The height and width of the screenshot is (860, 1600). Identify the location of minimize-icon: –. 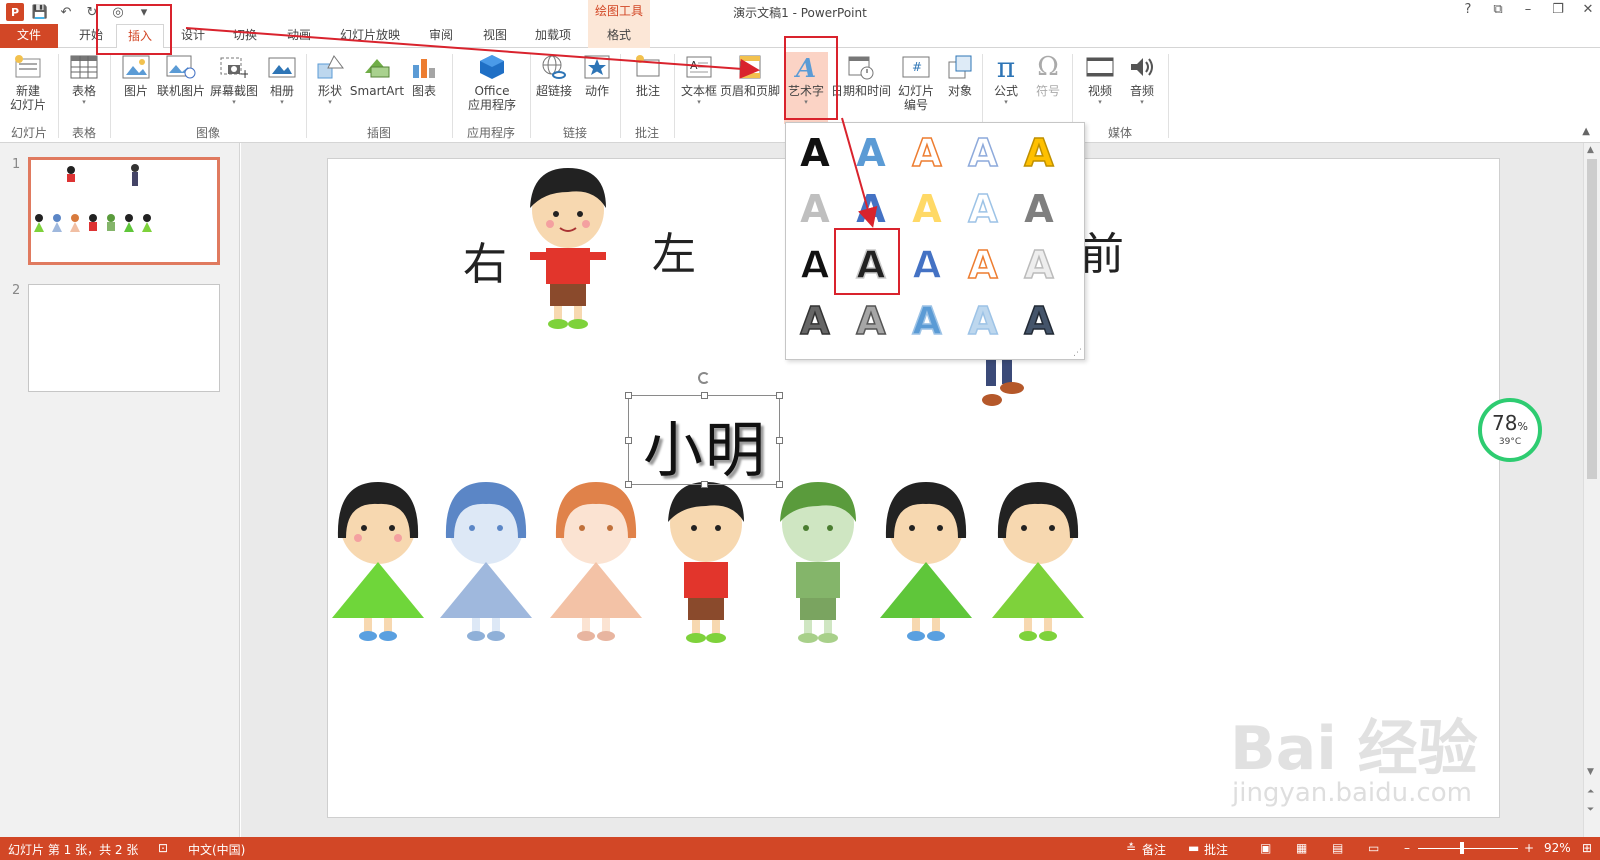
(1528, 9).